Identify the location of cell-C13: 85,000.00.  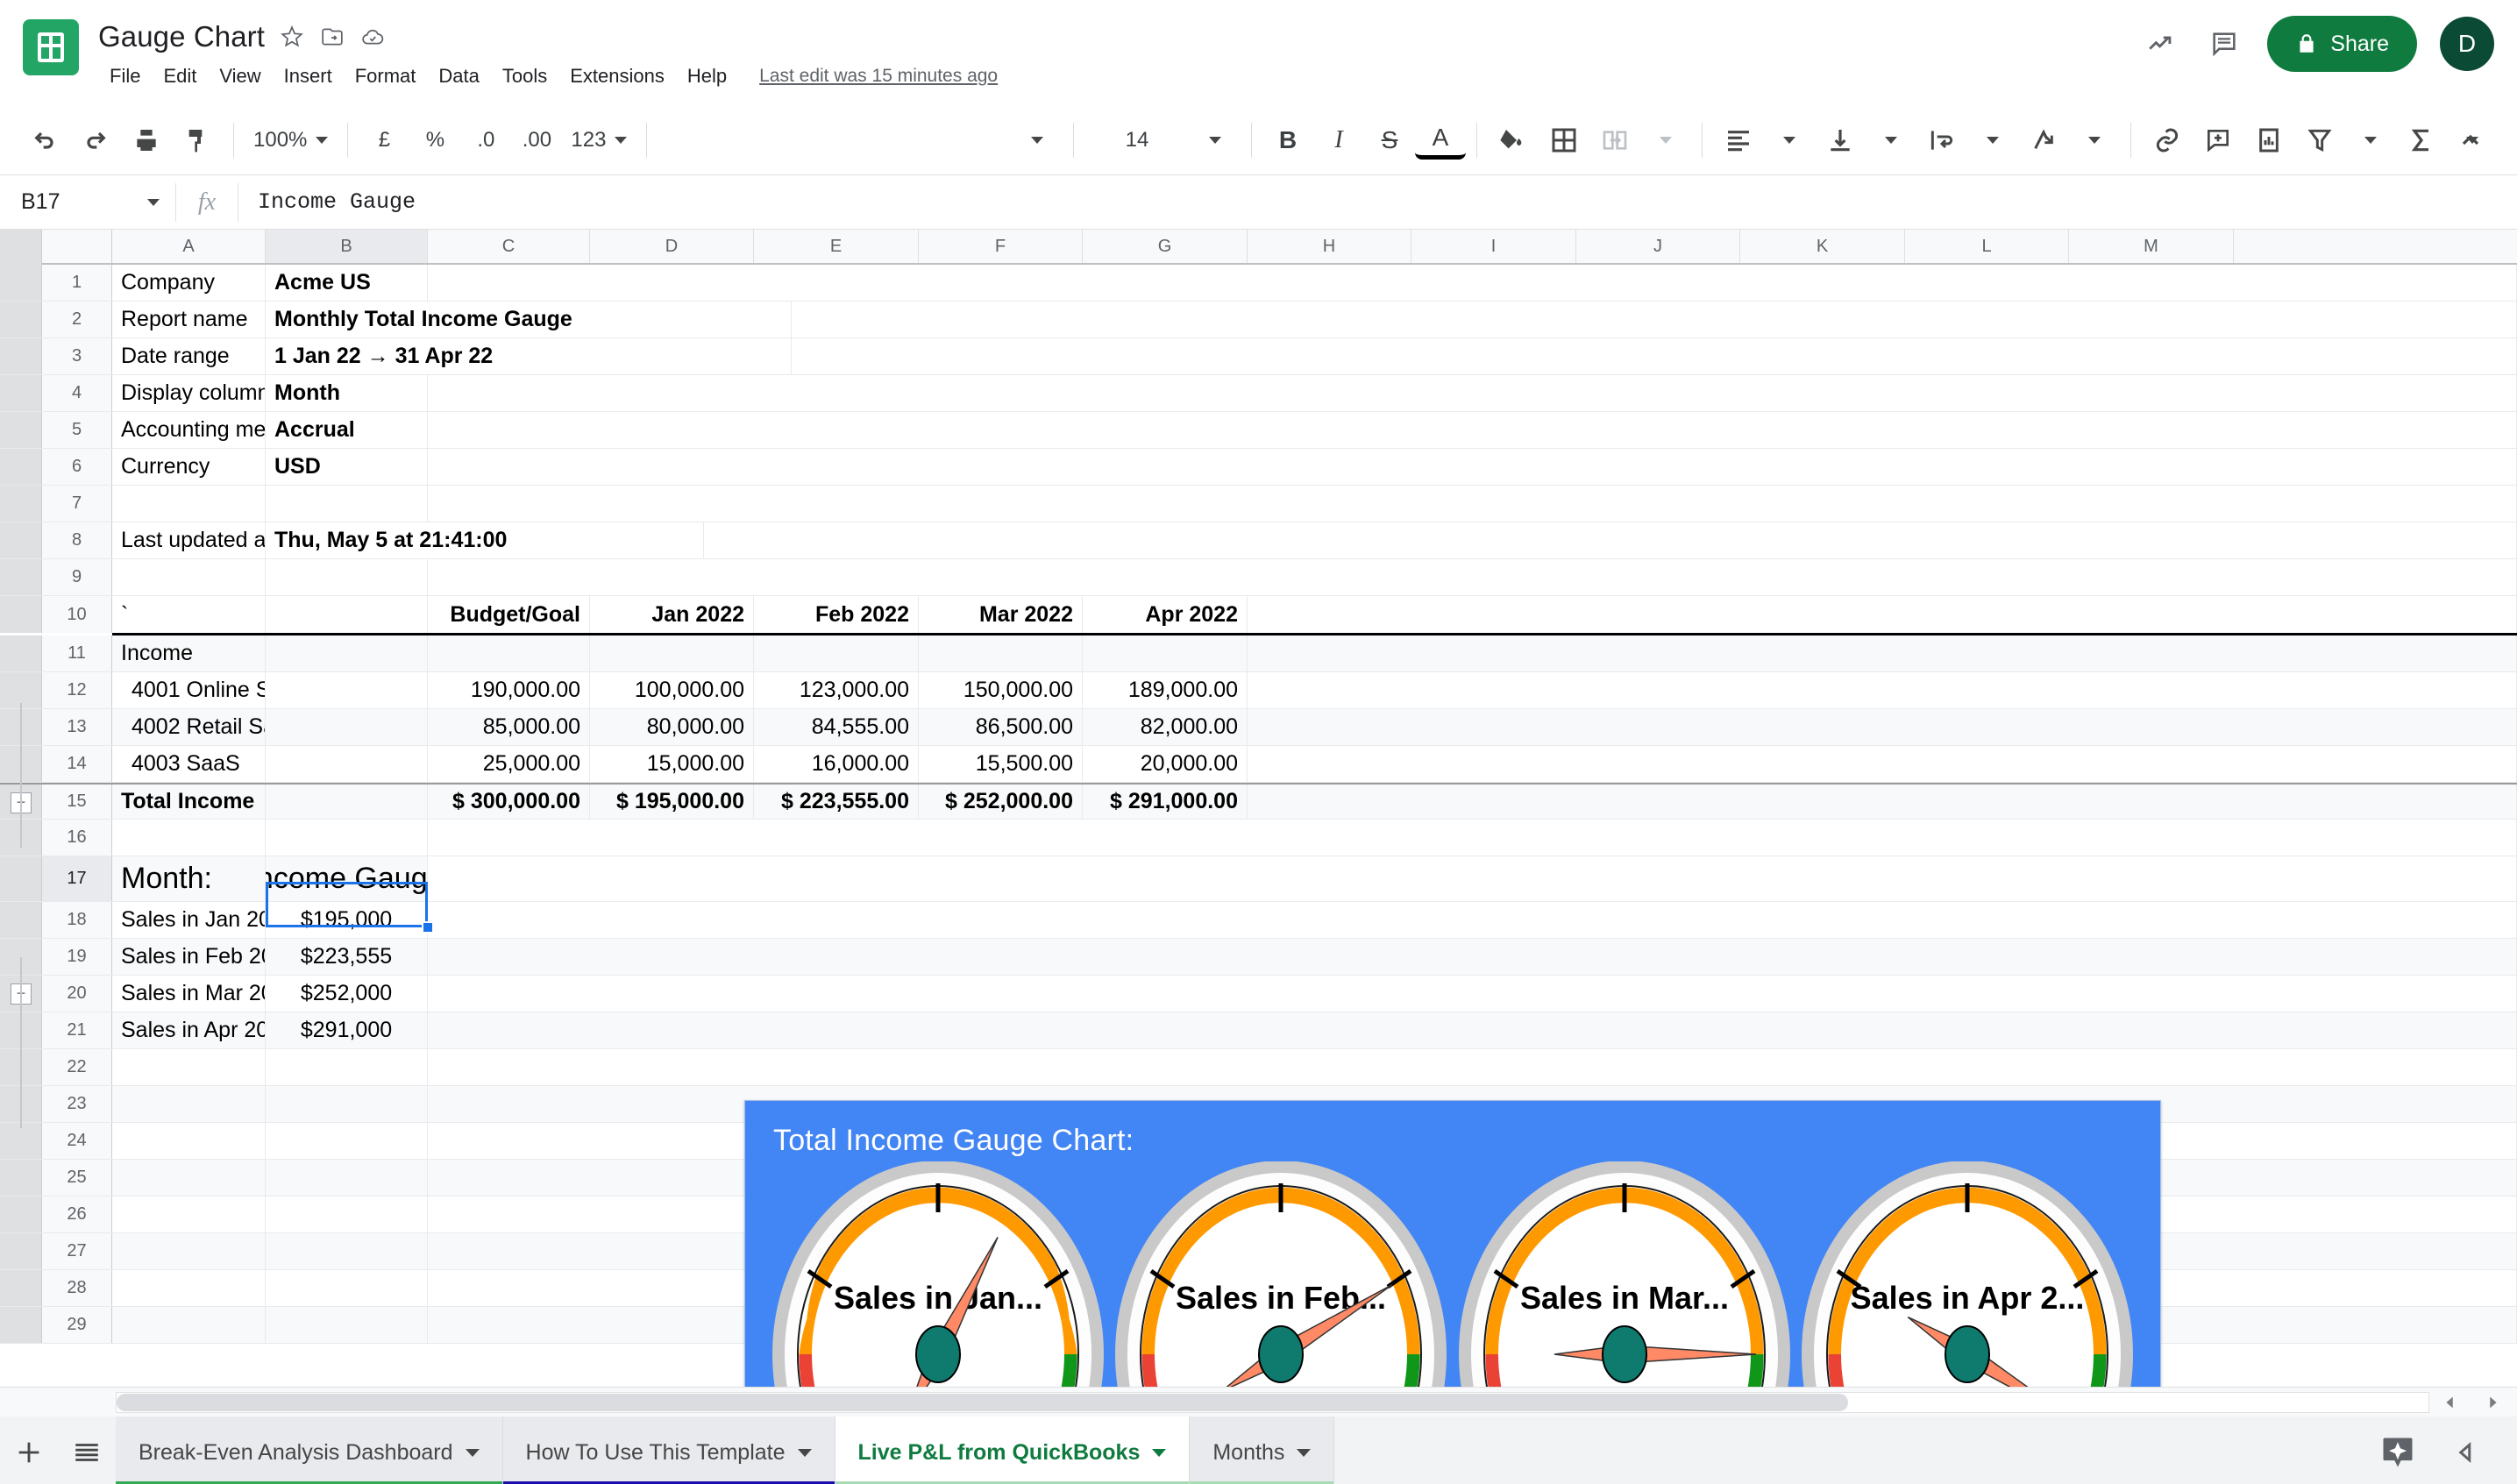
(509, 727).